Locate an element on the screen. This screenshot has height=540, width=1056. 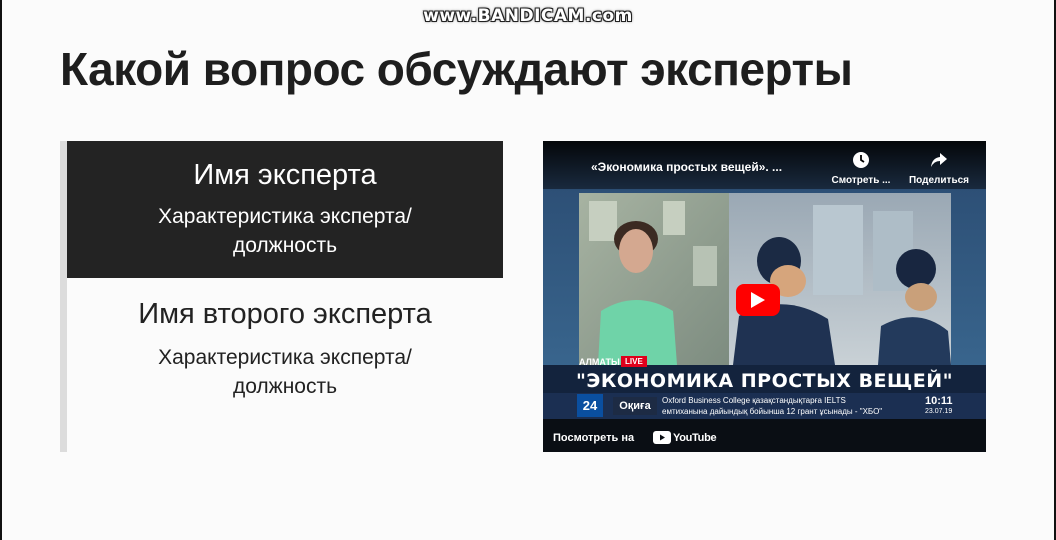
play-icon is located at coordinates (758, 300).